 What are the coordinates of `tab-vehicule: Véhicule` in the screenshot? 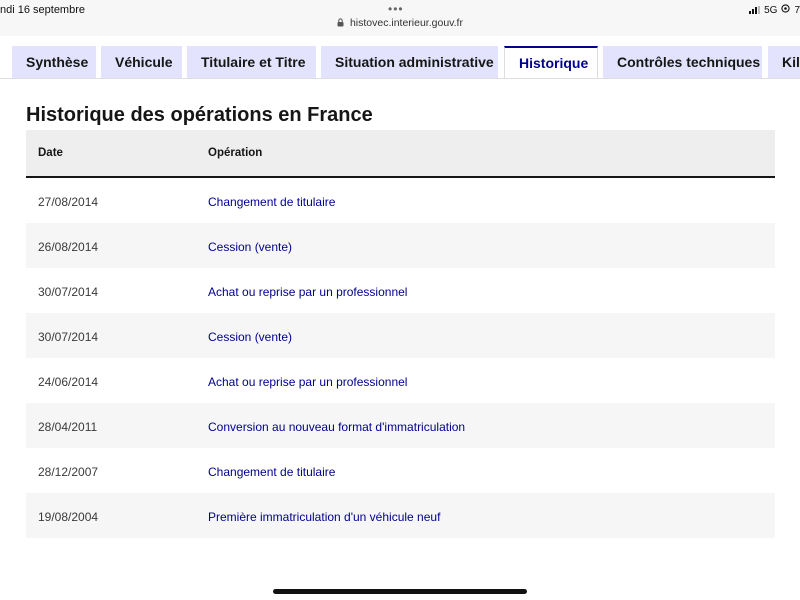 It's located at (141, 62).